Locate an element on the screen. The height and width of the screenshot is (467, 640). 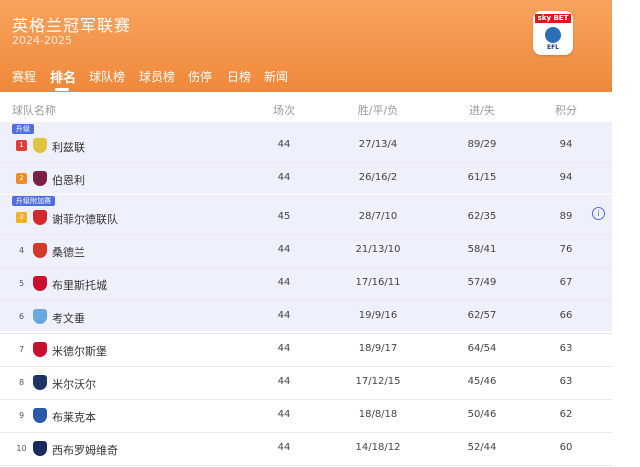
season-label: 2024-2025 is located at coordinates (42, 40).